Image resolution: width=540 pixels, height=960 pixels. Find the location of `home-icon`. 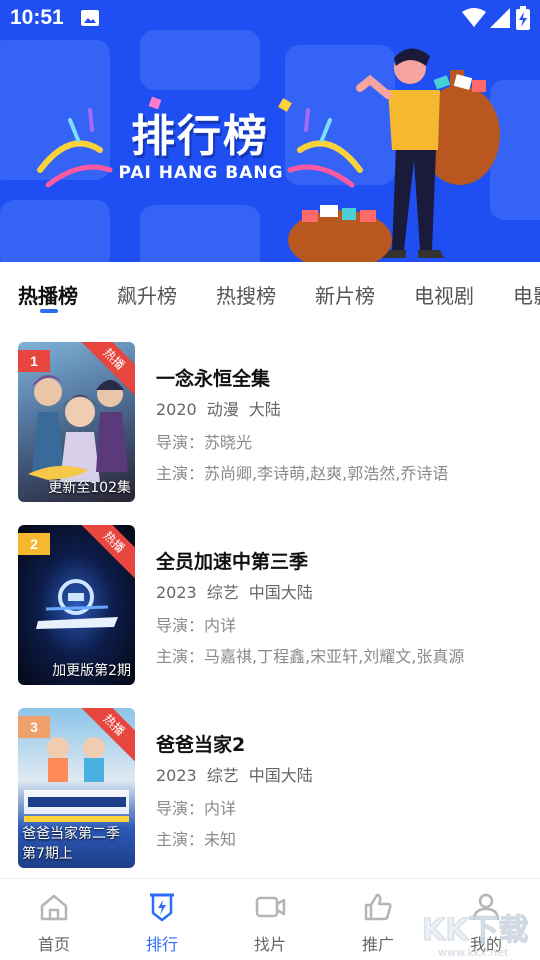

home-icon is located at coordinates (54, 907).